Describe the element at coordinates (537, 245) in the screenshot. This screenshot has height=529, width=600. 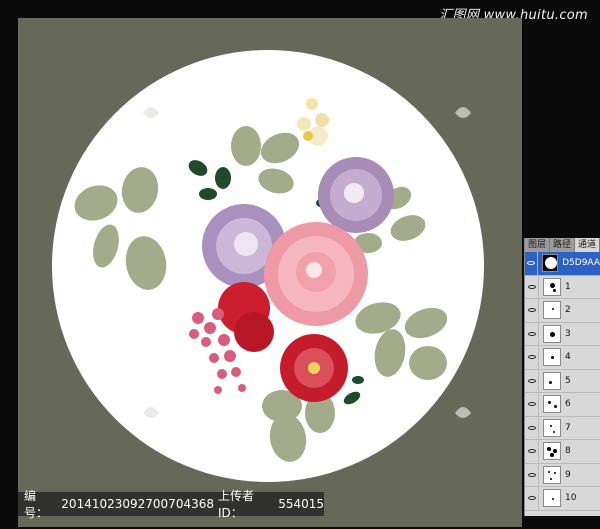
I see `tab-layers: 图层` at that location.